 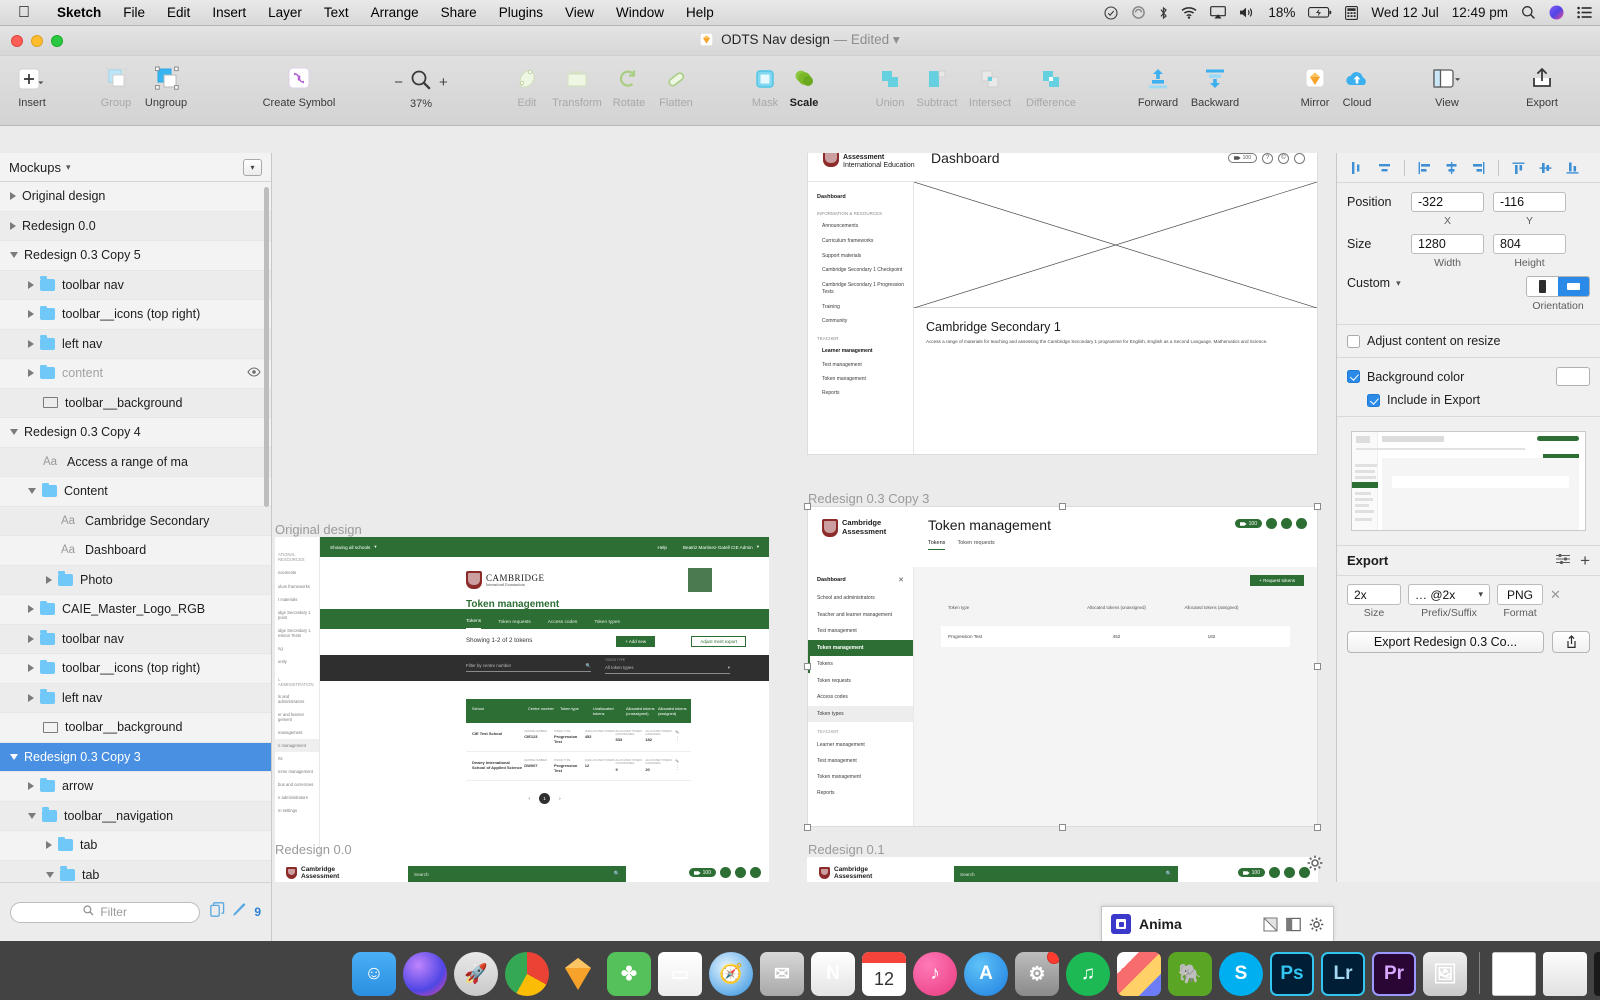 What do you see at coordinates (560, 799) in the screenshot?
I see `next-page-icon: ›` at bounding box center [560, 799].